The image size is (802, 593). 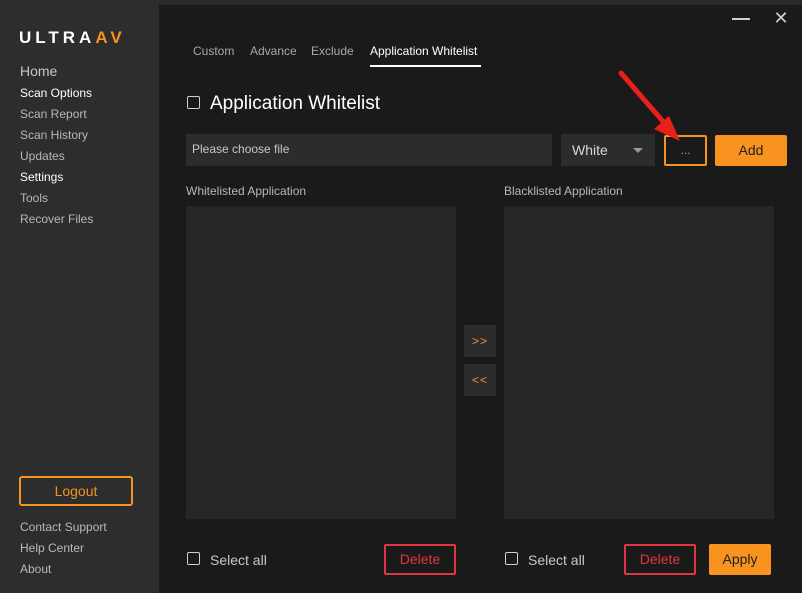 What do you see at coordinates (56, 135) in the screenshot?
I see `sidebar-item-scan-history: Scan History` at bounding box center [56, 135].